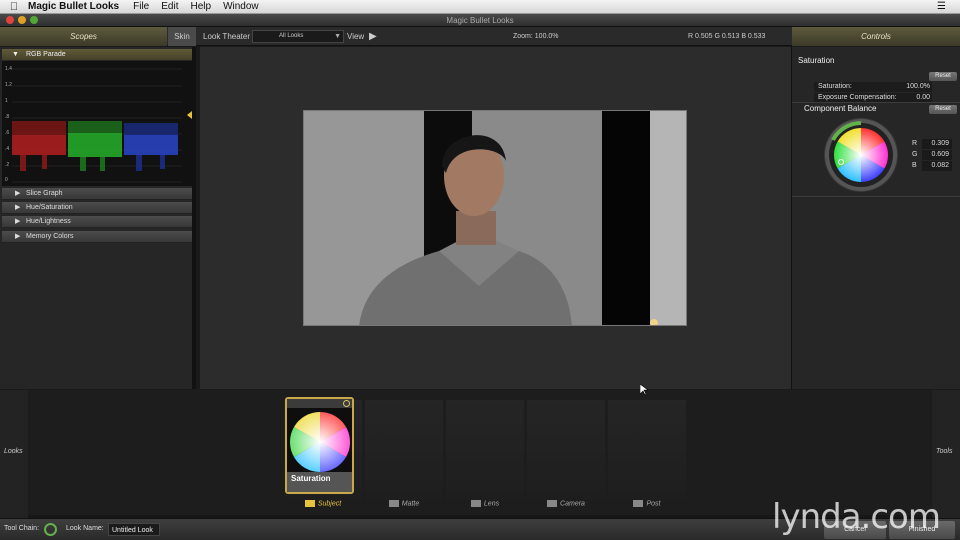  What do you see at coordinates (638, 503) in the screenshot?
I see `post-icon` at bounding box center [638, 503].